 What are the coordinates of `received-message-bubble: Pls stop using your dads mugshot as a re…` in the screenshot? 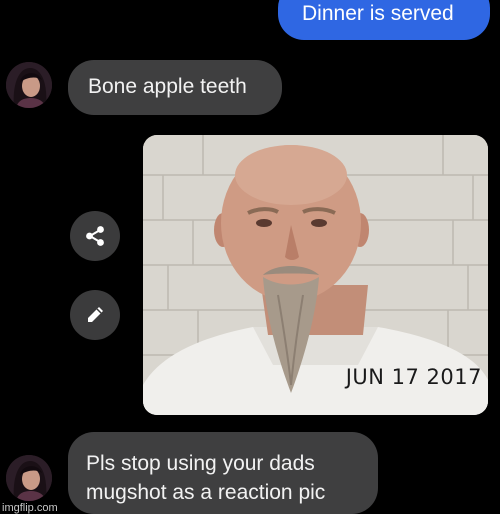 It's located at (223, 473).